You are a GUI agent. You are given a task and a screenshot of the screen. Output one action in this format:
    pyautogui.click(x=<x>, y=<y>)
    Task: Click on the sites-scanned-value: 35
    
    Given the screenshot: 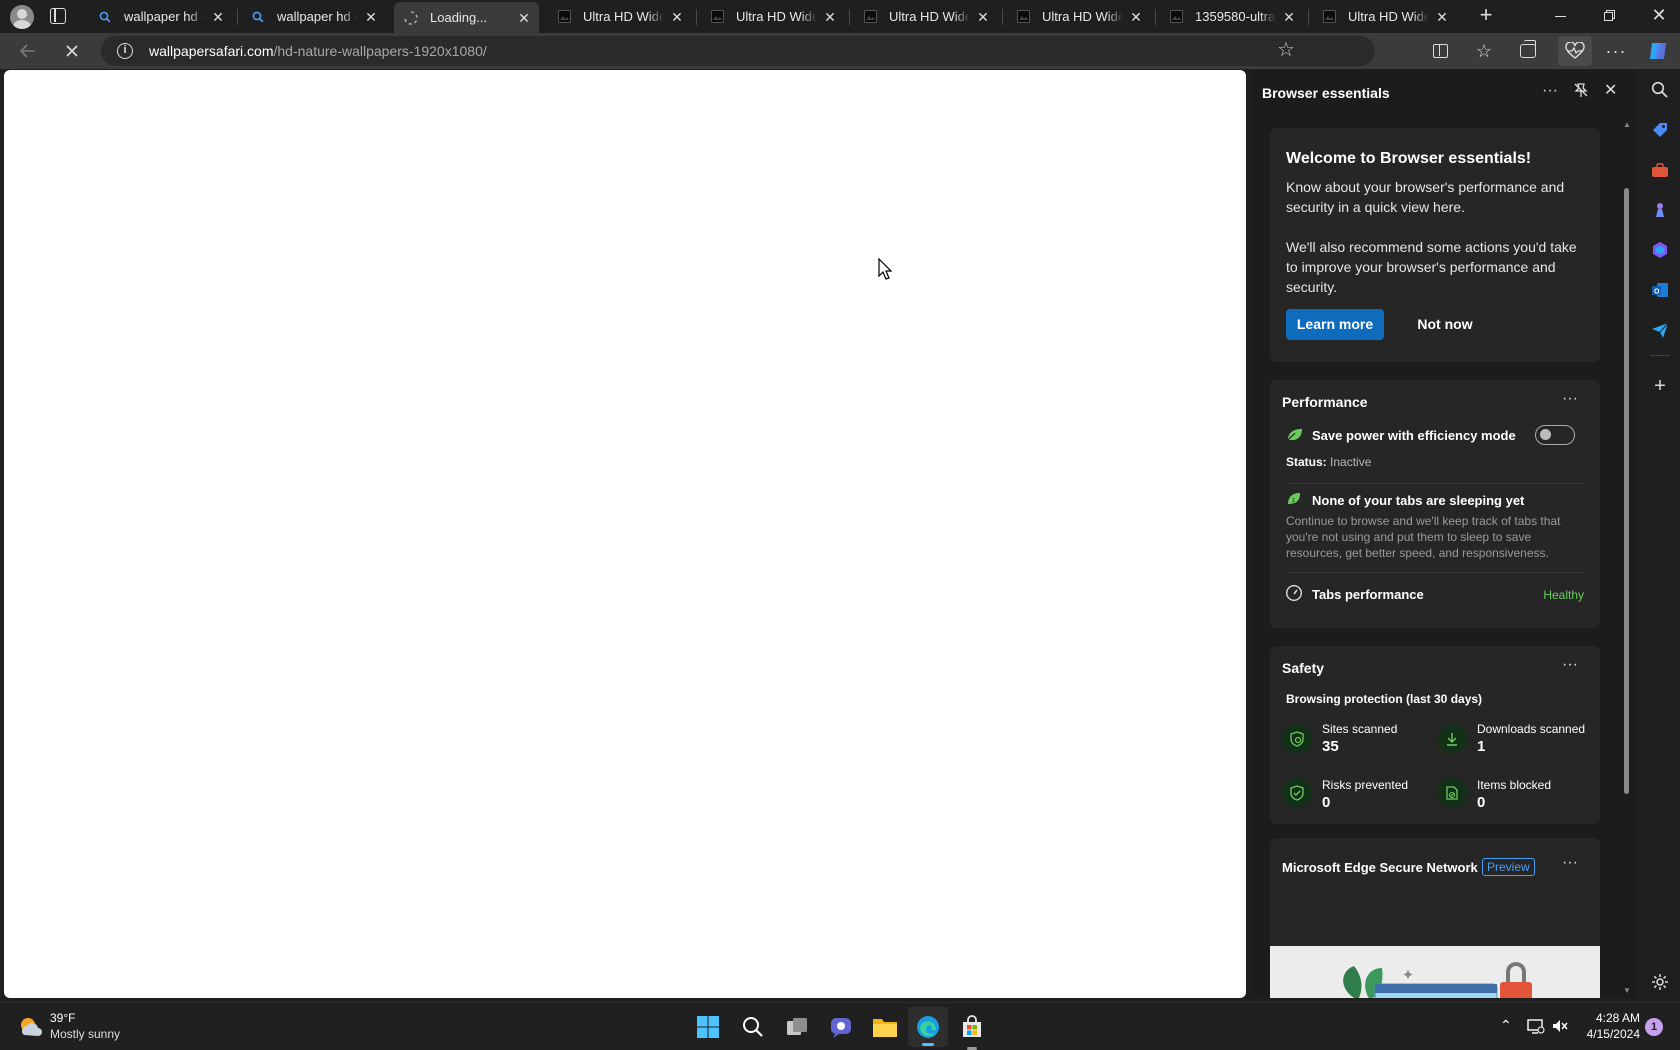 What is the action you would take?
    pyautogui.click(x=1330, y=746)
    